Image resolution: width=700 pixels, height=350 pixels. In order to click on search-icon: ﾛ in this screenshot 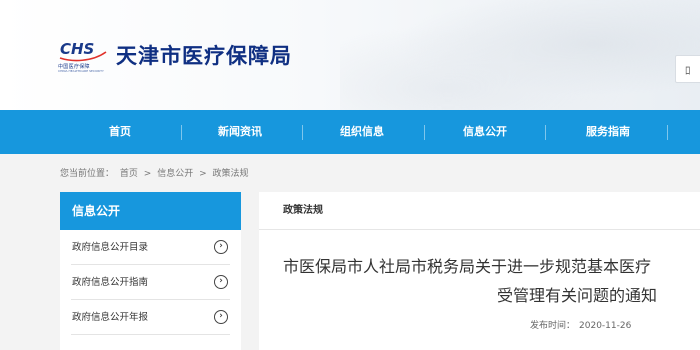, I will do `click(688, 70)`.